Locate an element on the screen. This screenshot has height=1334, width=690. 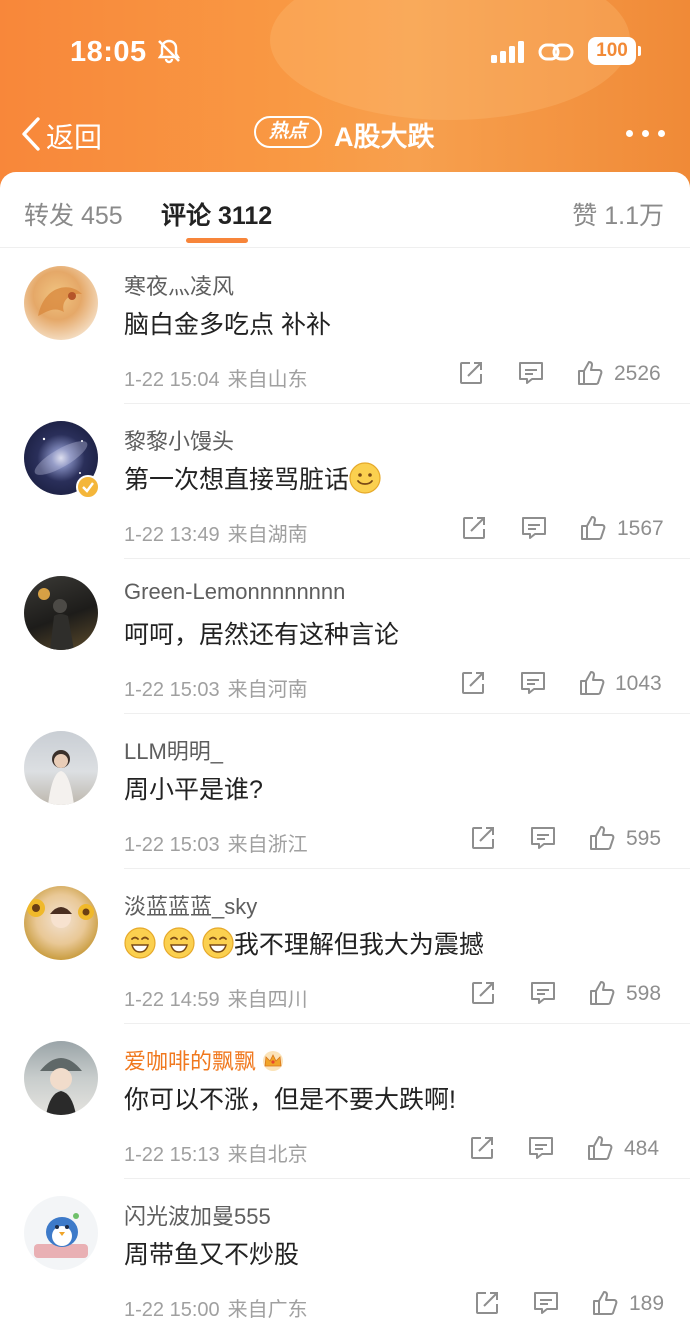
comment-item: 爱咖啡的飘飘 你可以不涨，但是不要大跌啊! 1-22 15:13 来自北京 484 is located at coordinates (345, 1101).